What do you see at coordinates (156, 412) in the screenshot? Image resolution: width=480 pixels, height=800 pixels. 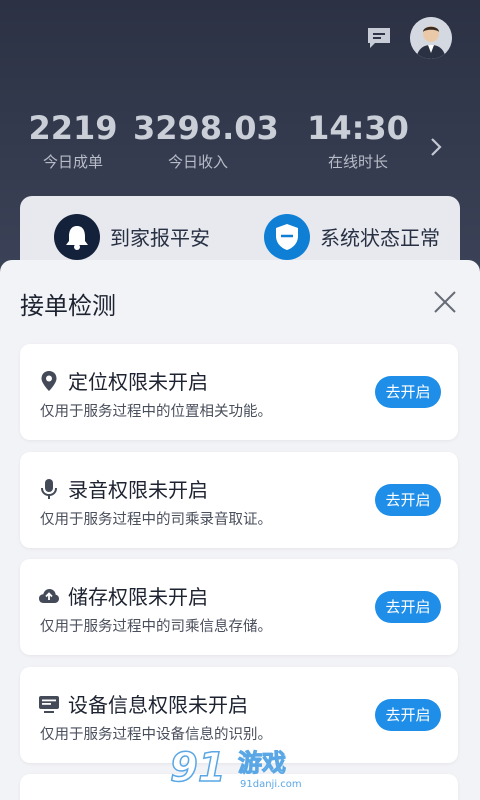 I see `permission-desc: 仅用于服务过程中的位置相关功能。` at bounding box center [156, 412].